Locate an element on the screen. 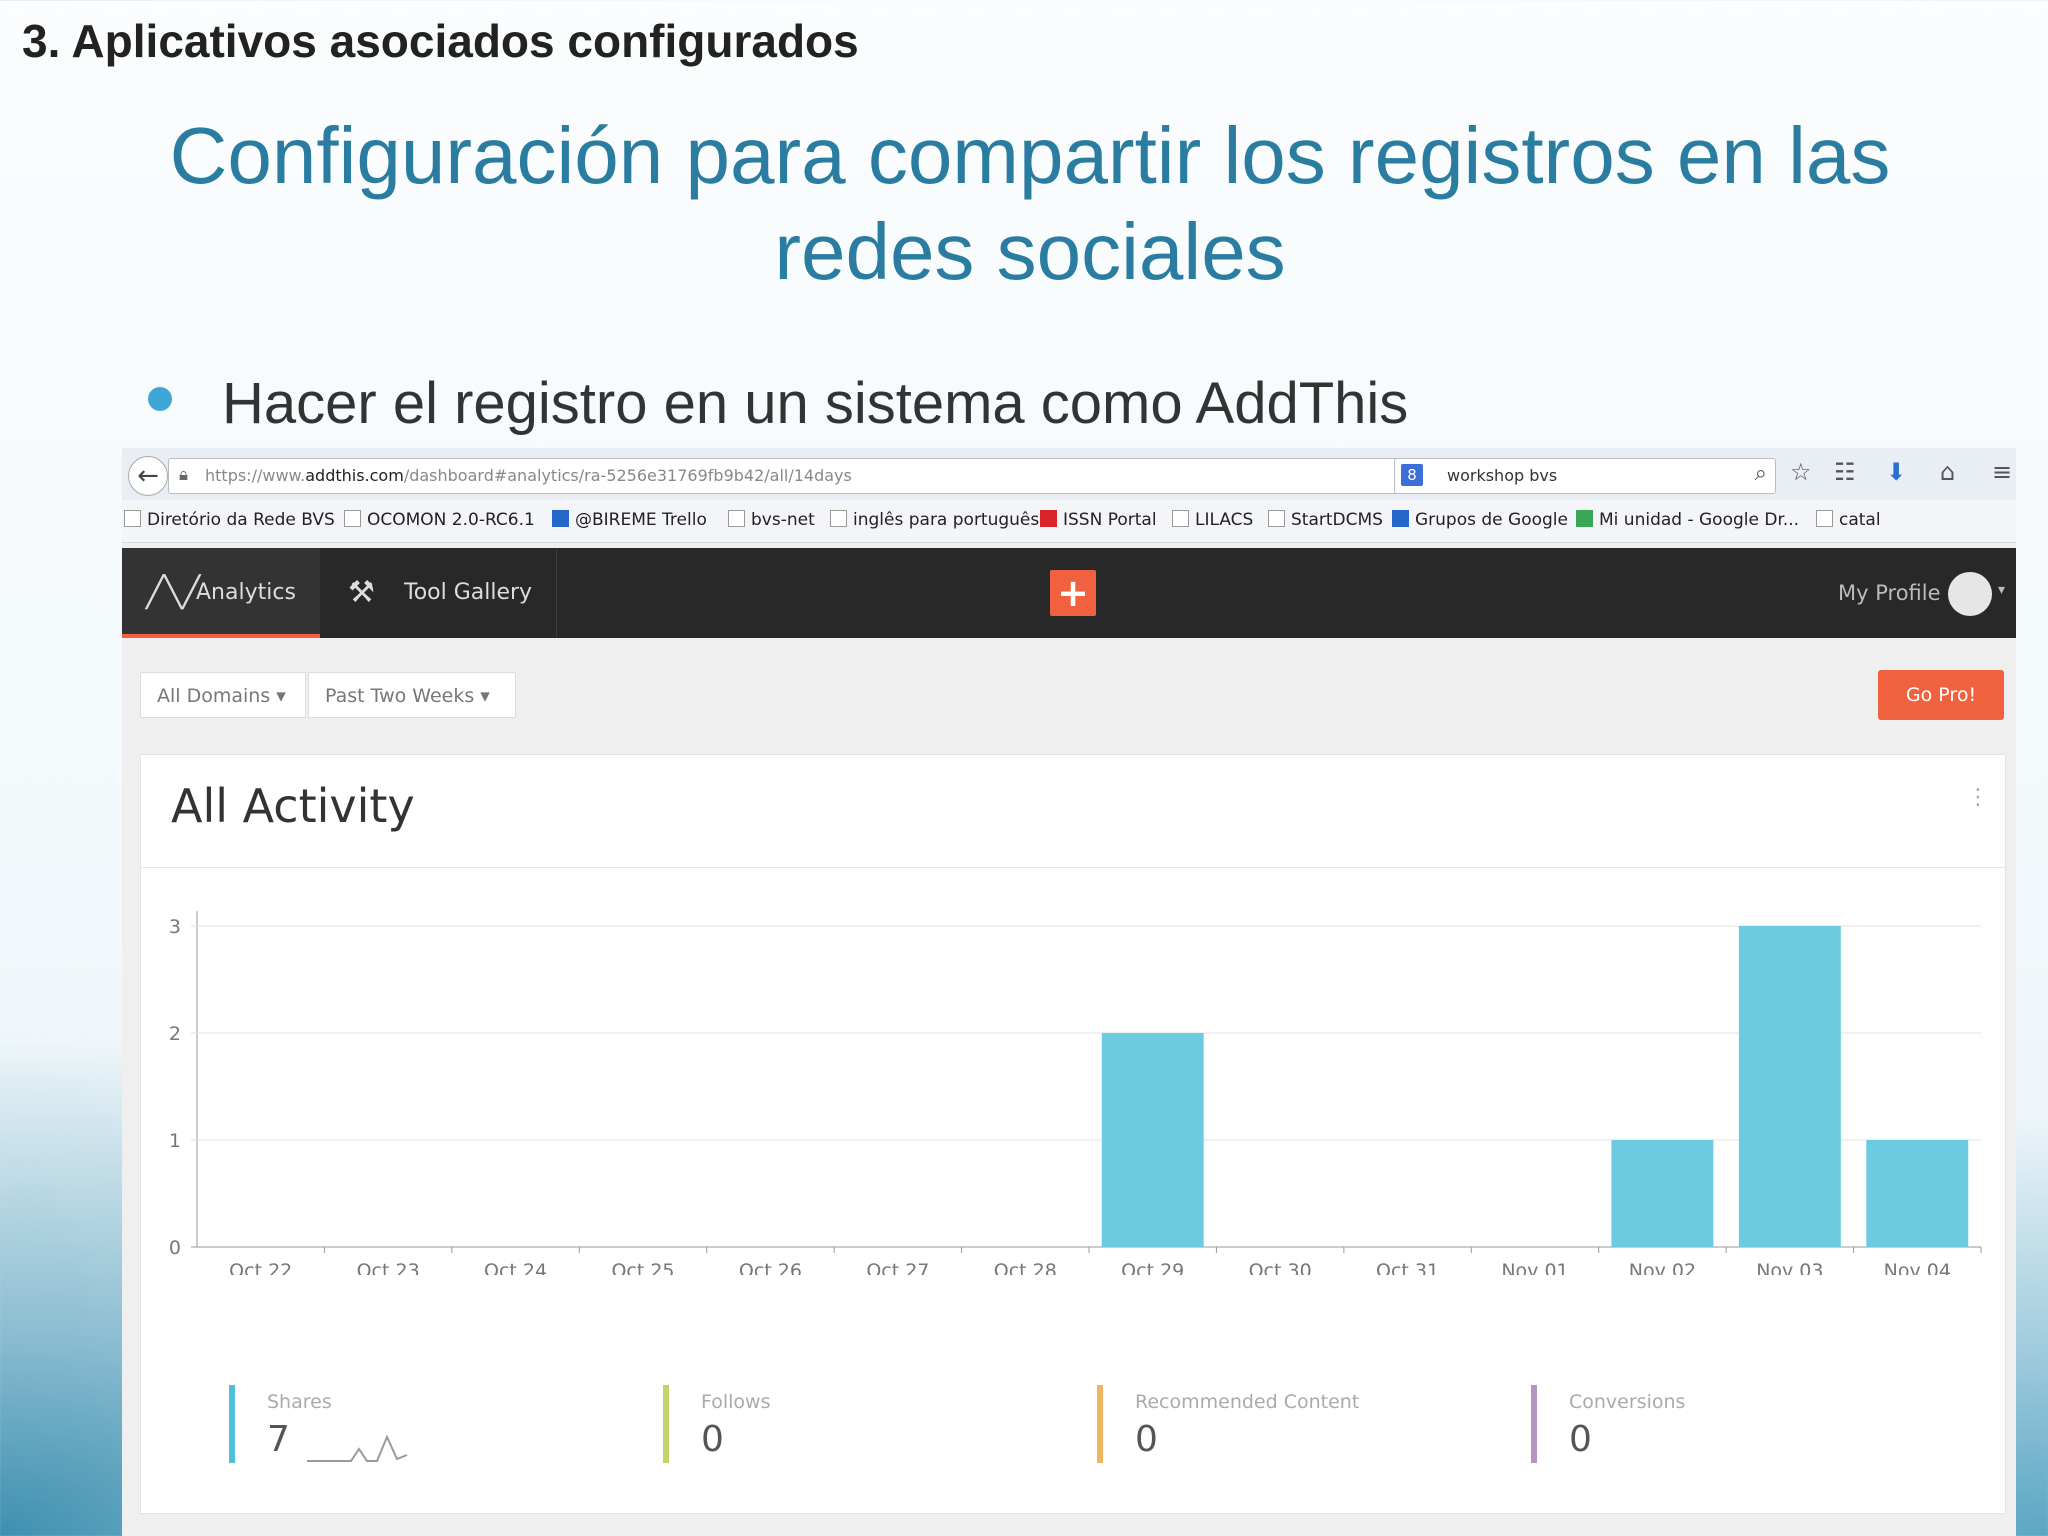  bullet-dot is located at coordinates (160, 399).